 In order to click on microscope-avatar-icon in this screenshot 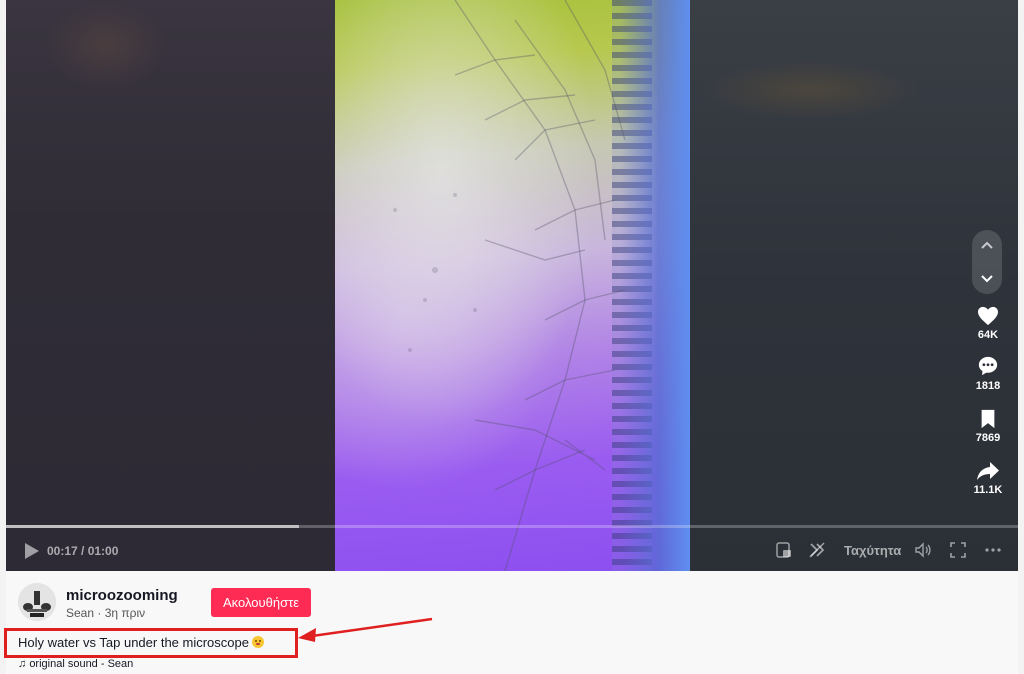, I will do `click(37, 602)`.